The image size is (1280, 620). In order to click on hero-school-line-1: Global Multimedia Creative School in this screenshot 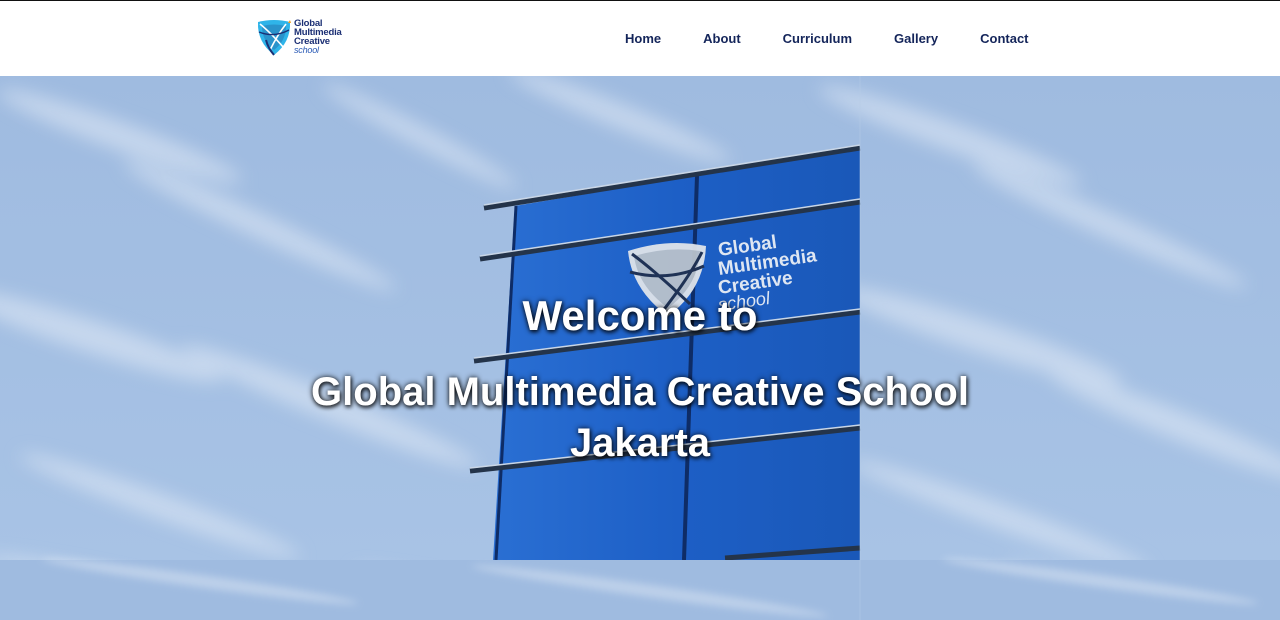, I will do `click(640, 392)`.